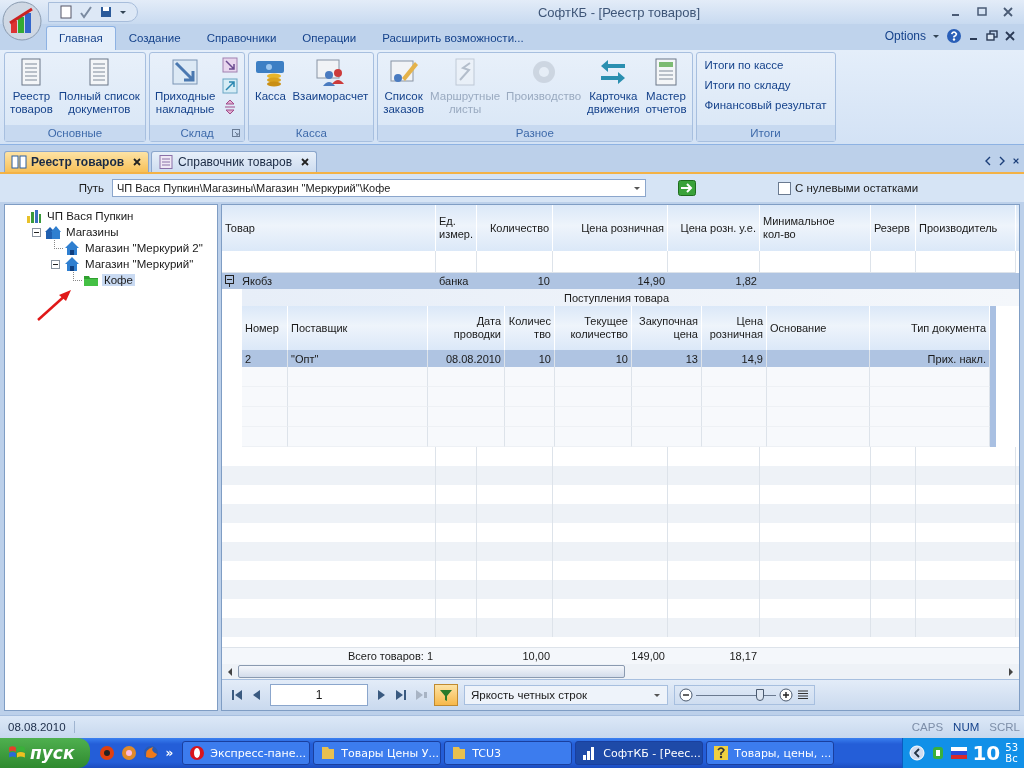  Describe the element at coordinates (234, 161) in the screenshot. I see `document-tab: Справочник товаров` at that location.